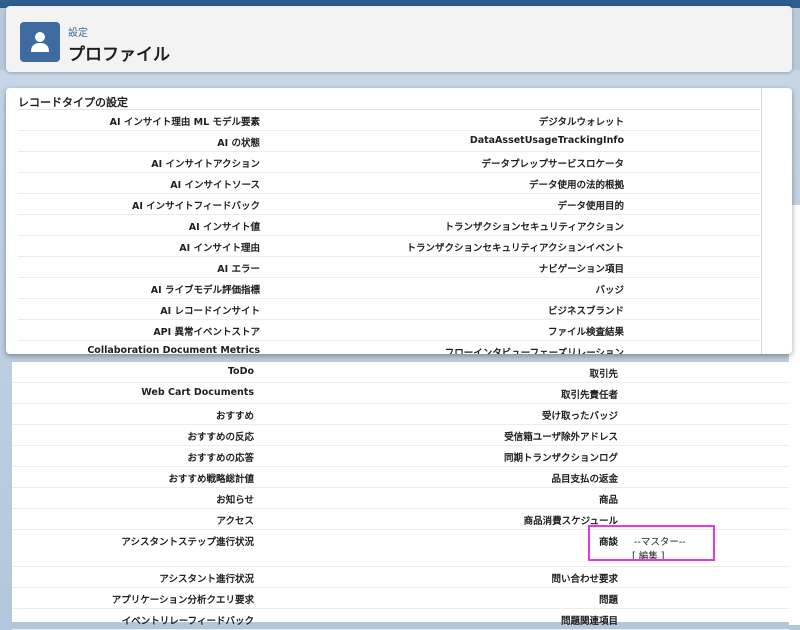  Describe the element at coordinates (240, 371) in the screenshot. I see `record-type-label: ToDo` at that location.